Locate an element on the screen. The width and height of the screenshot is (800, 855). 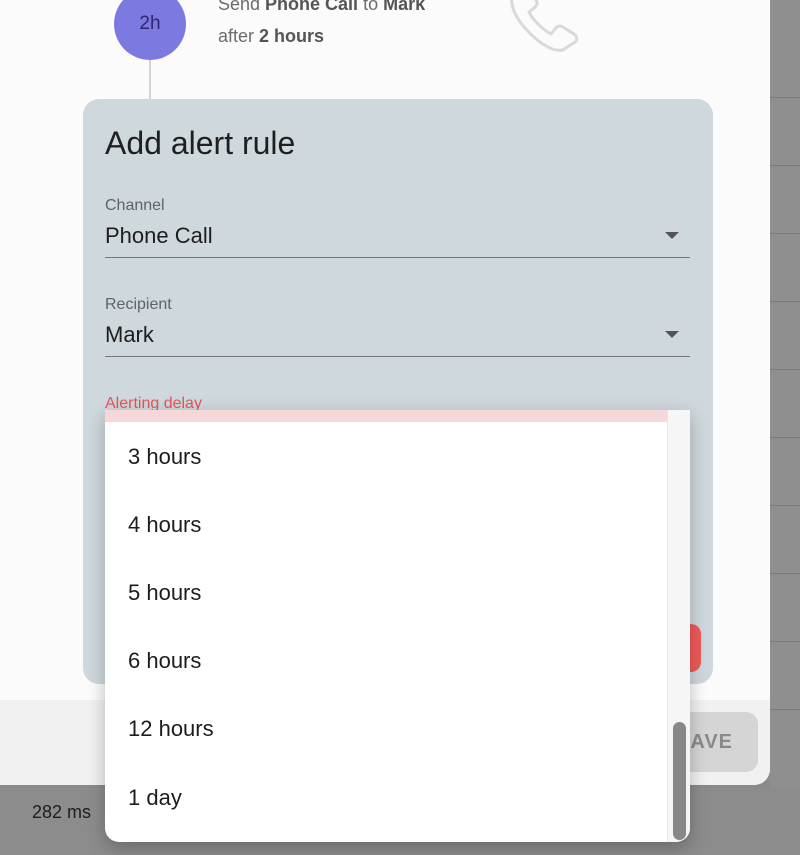
channel-label: Channel is located at coordinates (135, 205).